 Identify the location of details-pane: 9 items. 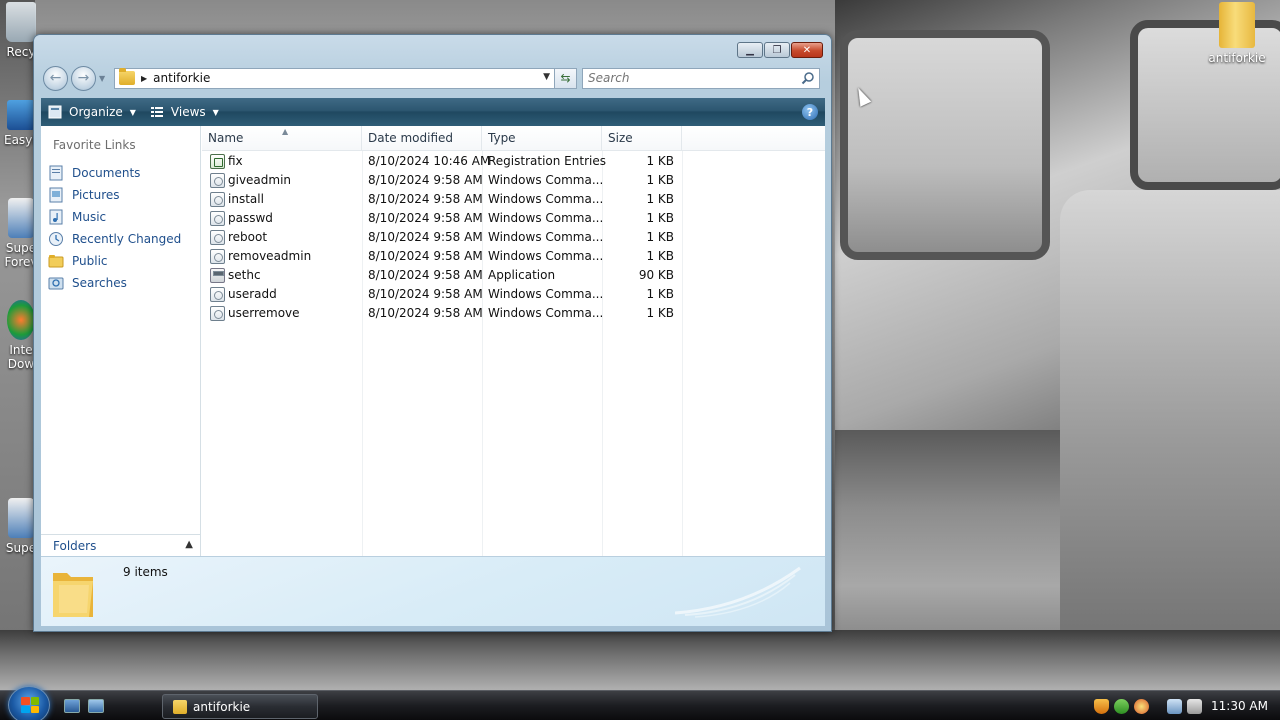
(433, 591).